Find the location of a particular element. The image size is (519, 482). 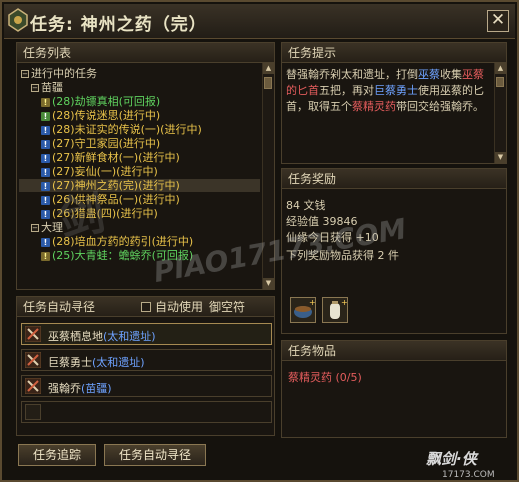

path-location-row: 巨蔡勇士(太和遗址) is located at coordinates (146, 360).